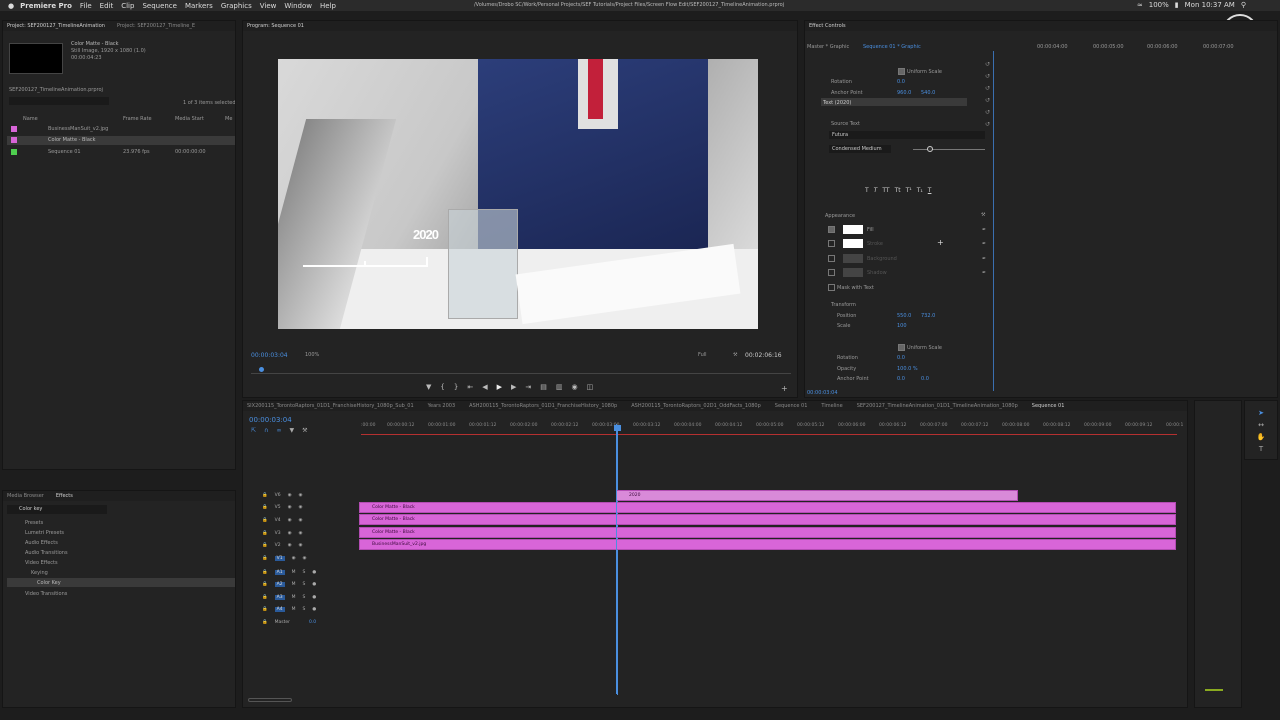 The height and width of the screenshot is (720, 1280). What do you see at coordinates (56, 26) in the screenshot?
I see `tab-project: Project: SEF200127_TimelineAnimation` at bounding box center [56, 26].